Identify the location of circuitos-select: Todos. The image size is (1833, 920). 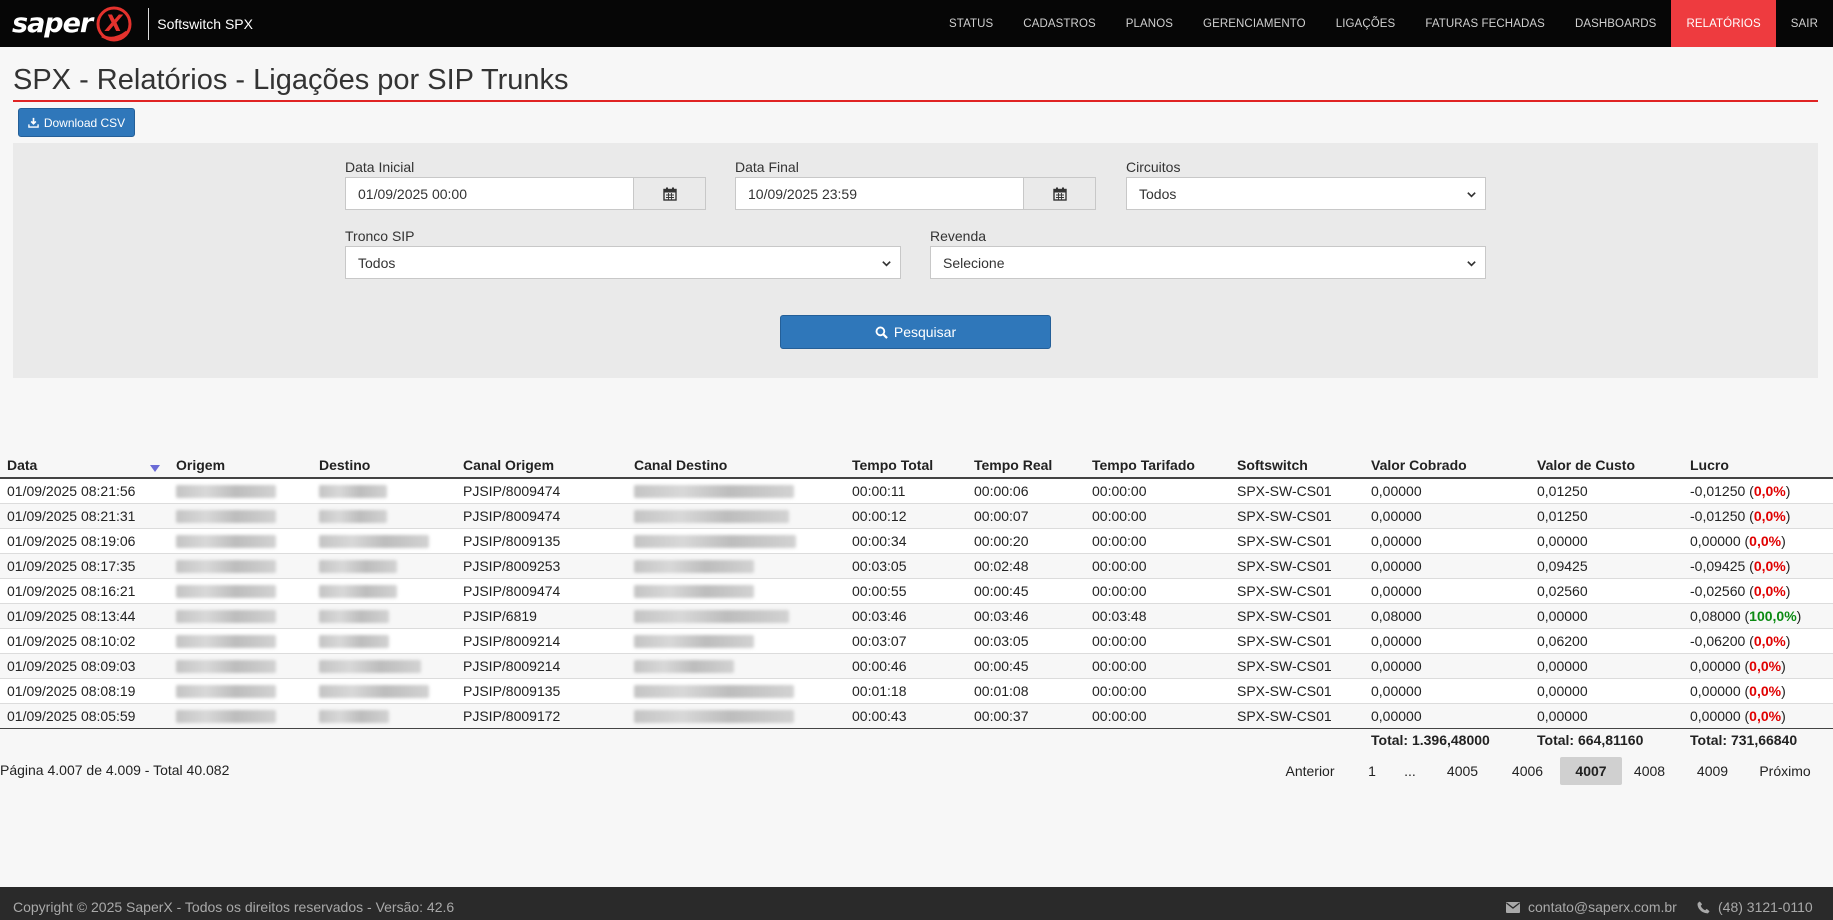
(1306, 193).